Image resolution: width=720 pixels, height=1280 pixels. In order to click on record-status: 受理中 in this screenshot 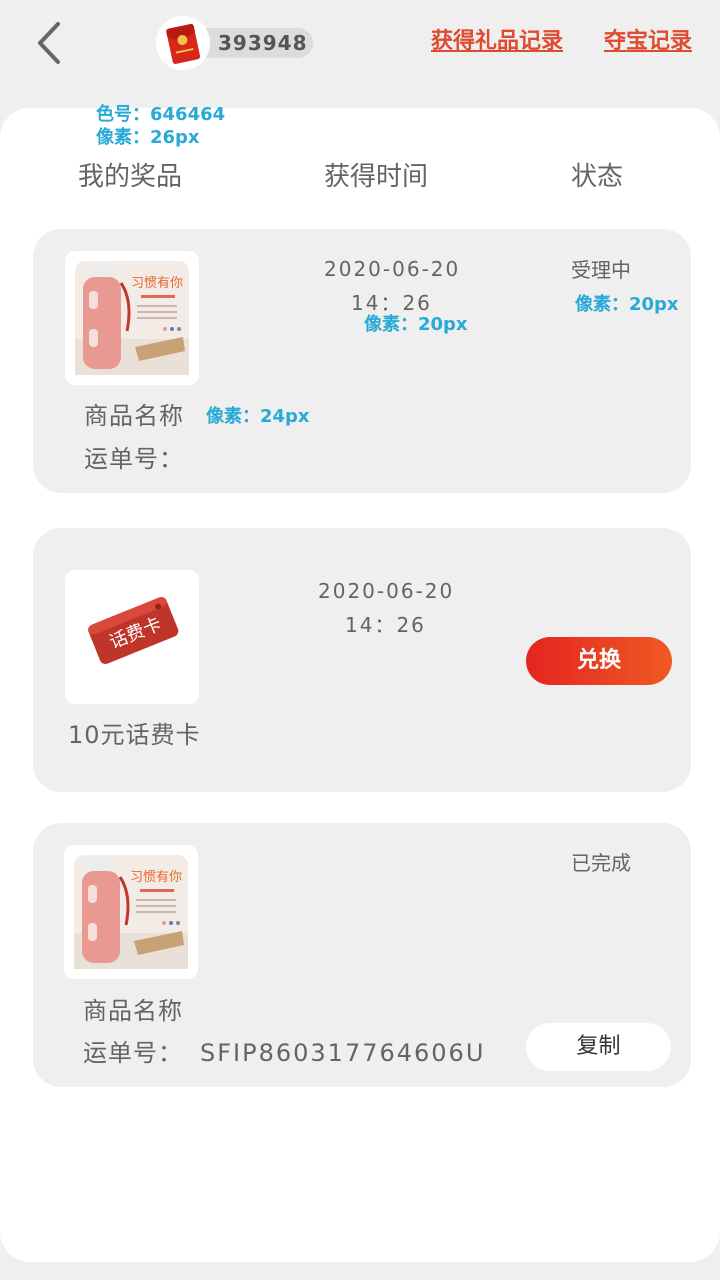, I will do `click(601, 270)`.